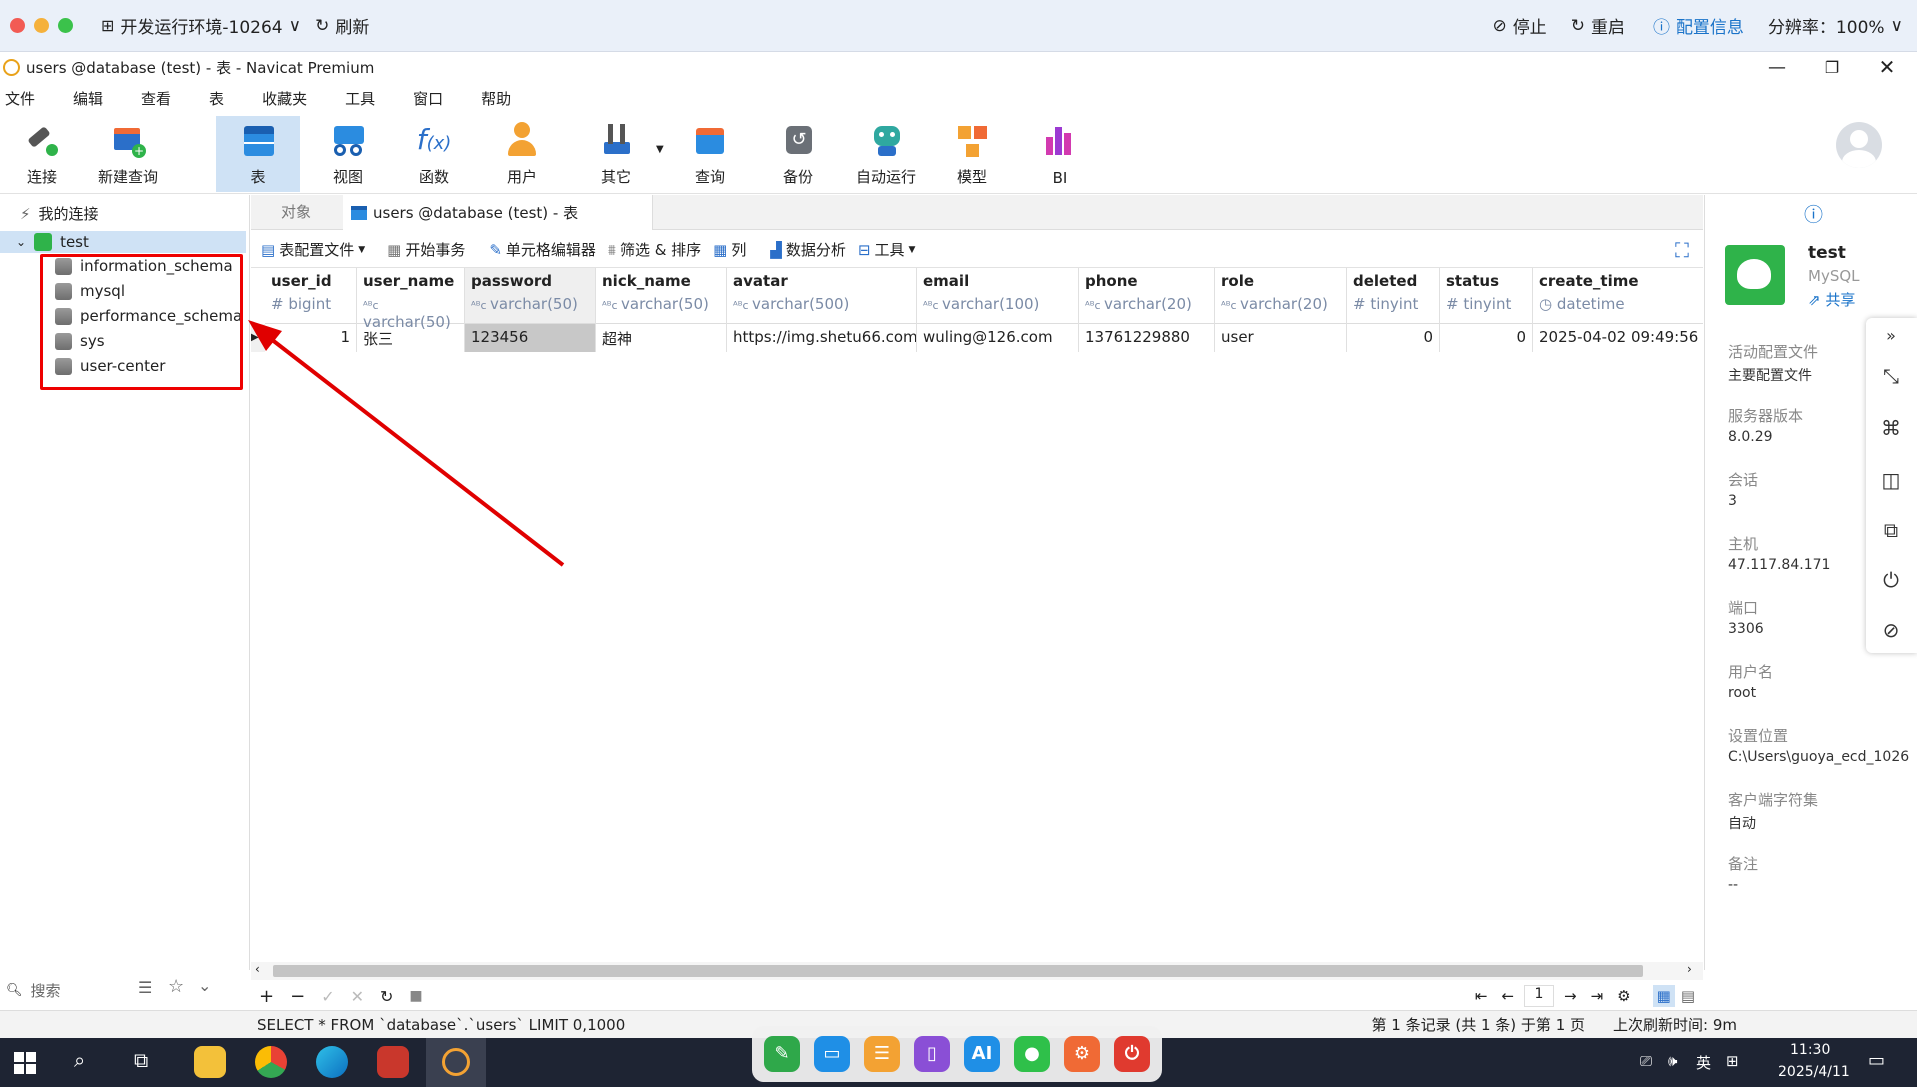  Describe the element at coordinates (284, 98) in the screenshot. I see `menu-favorites: 收藏夹` at that location.